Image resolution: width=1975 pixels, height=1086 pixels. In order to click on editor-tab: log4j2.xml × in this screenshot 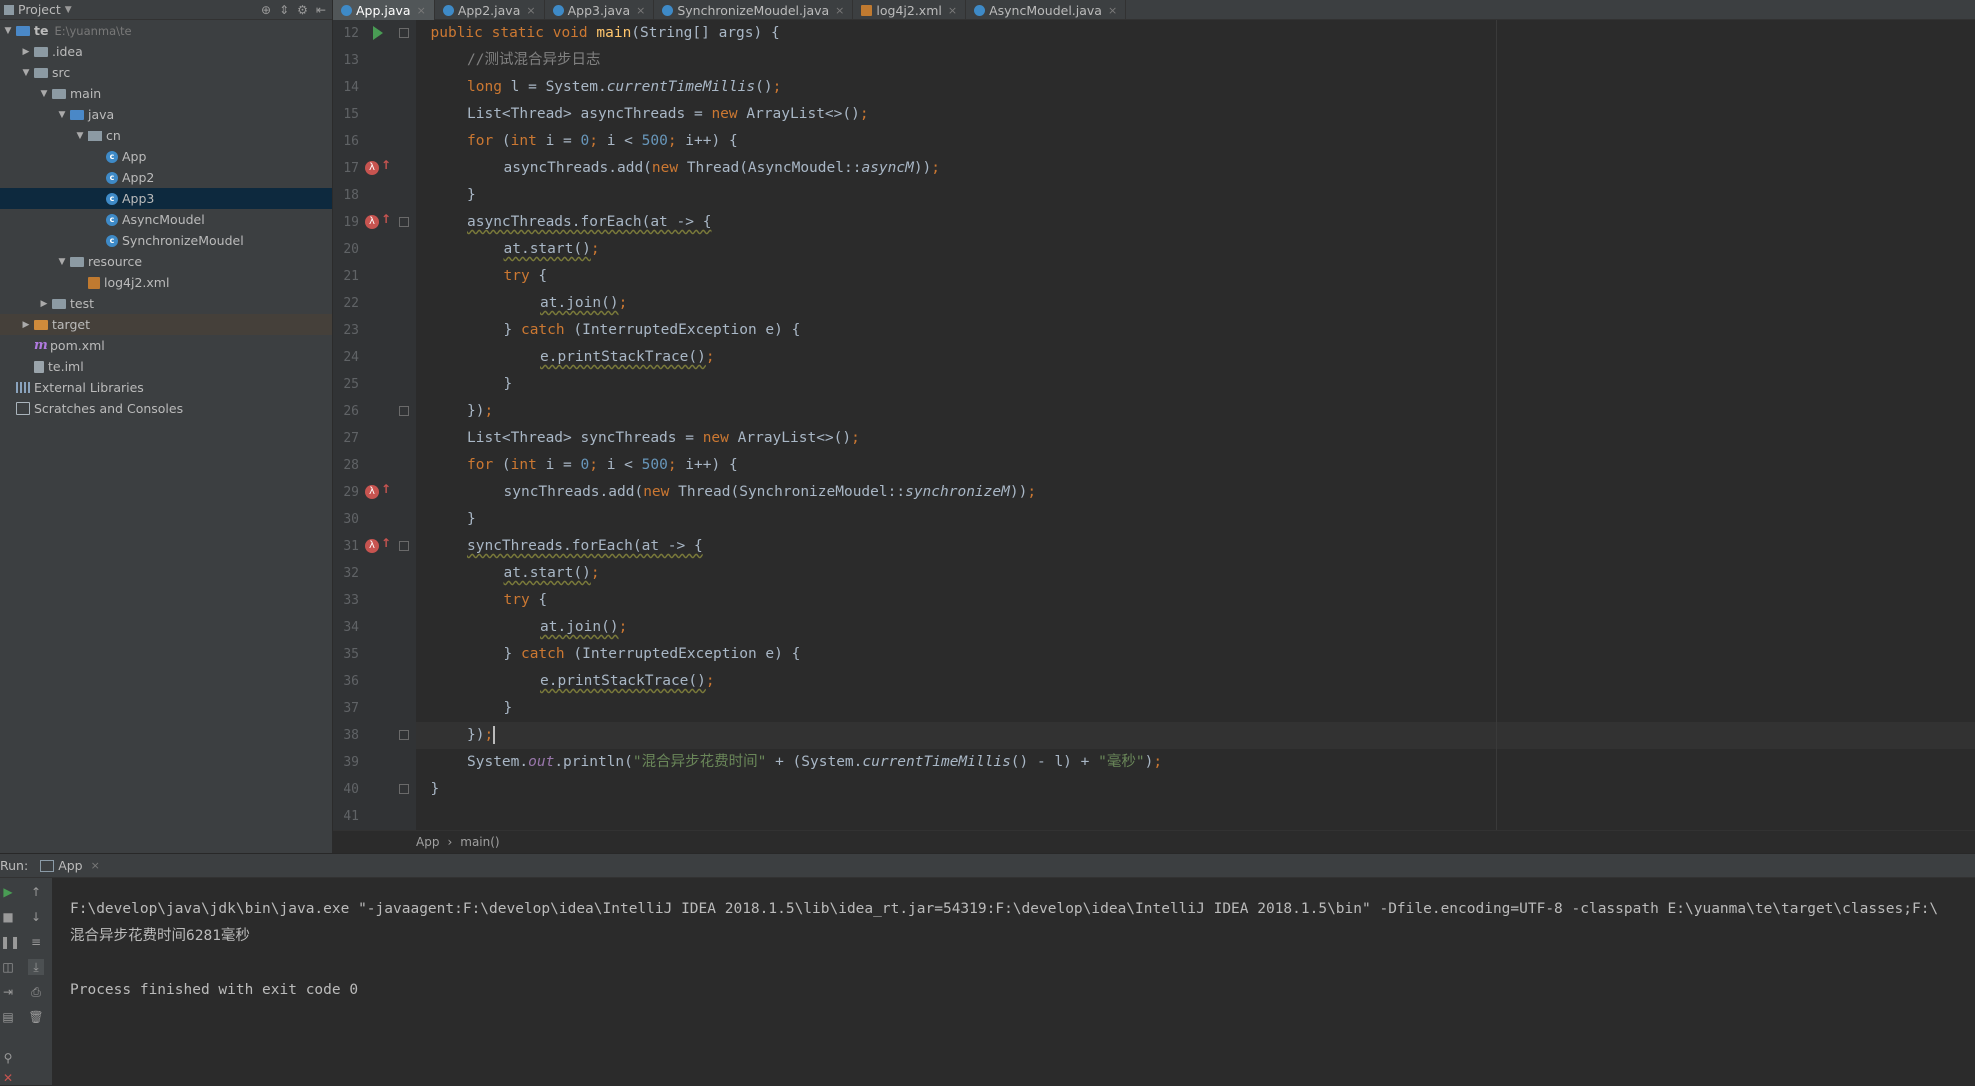, I will do `click(910, 10)`.